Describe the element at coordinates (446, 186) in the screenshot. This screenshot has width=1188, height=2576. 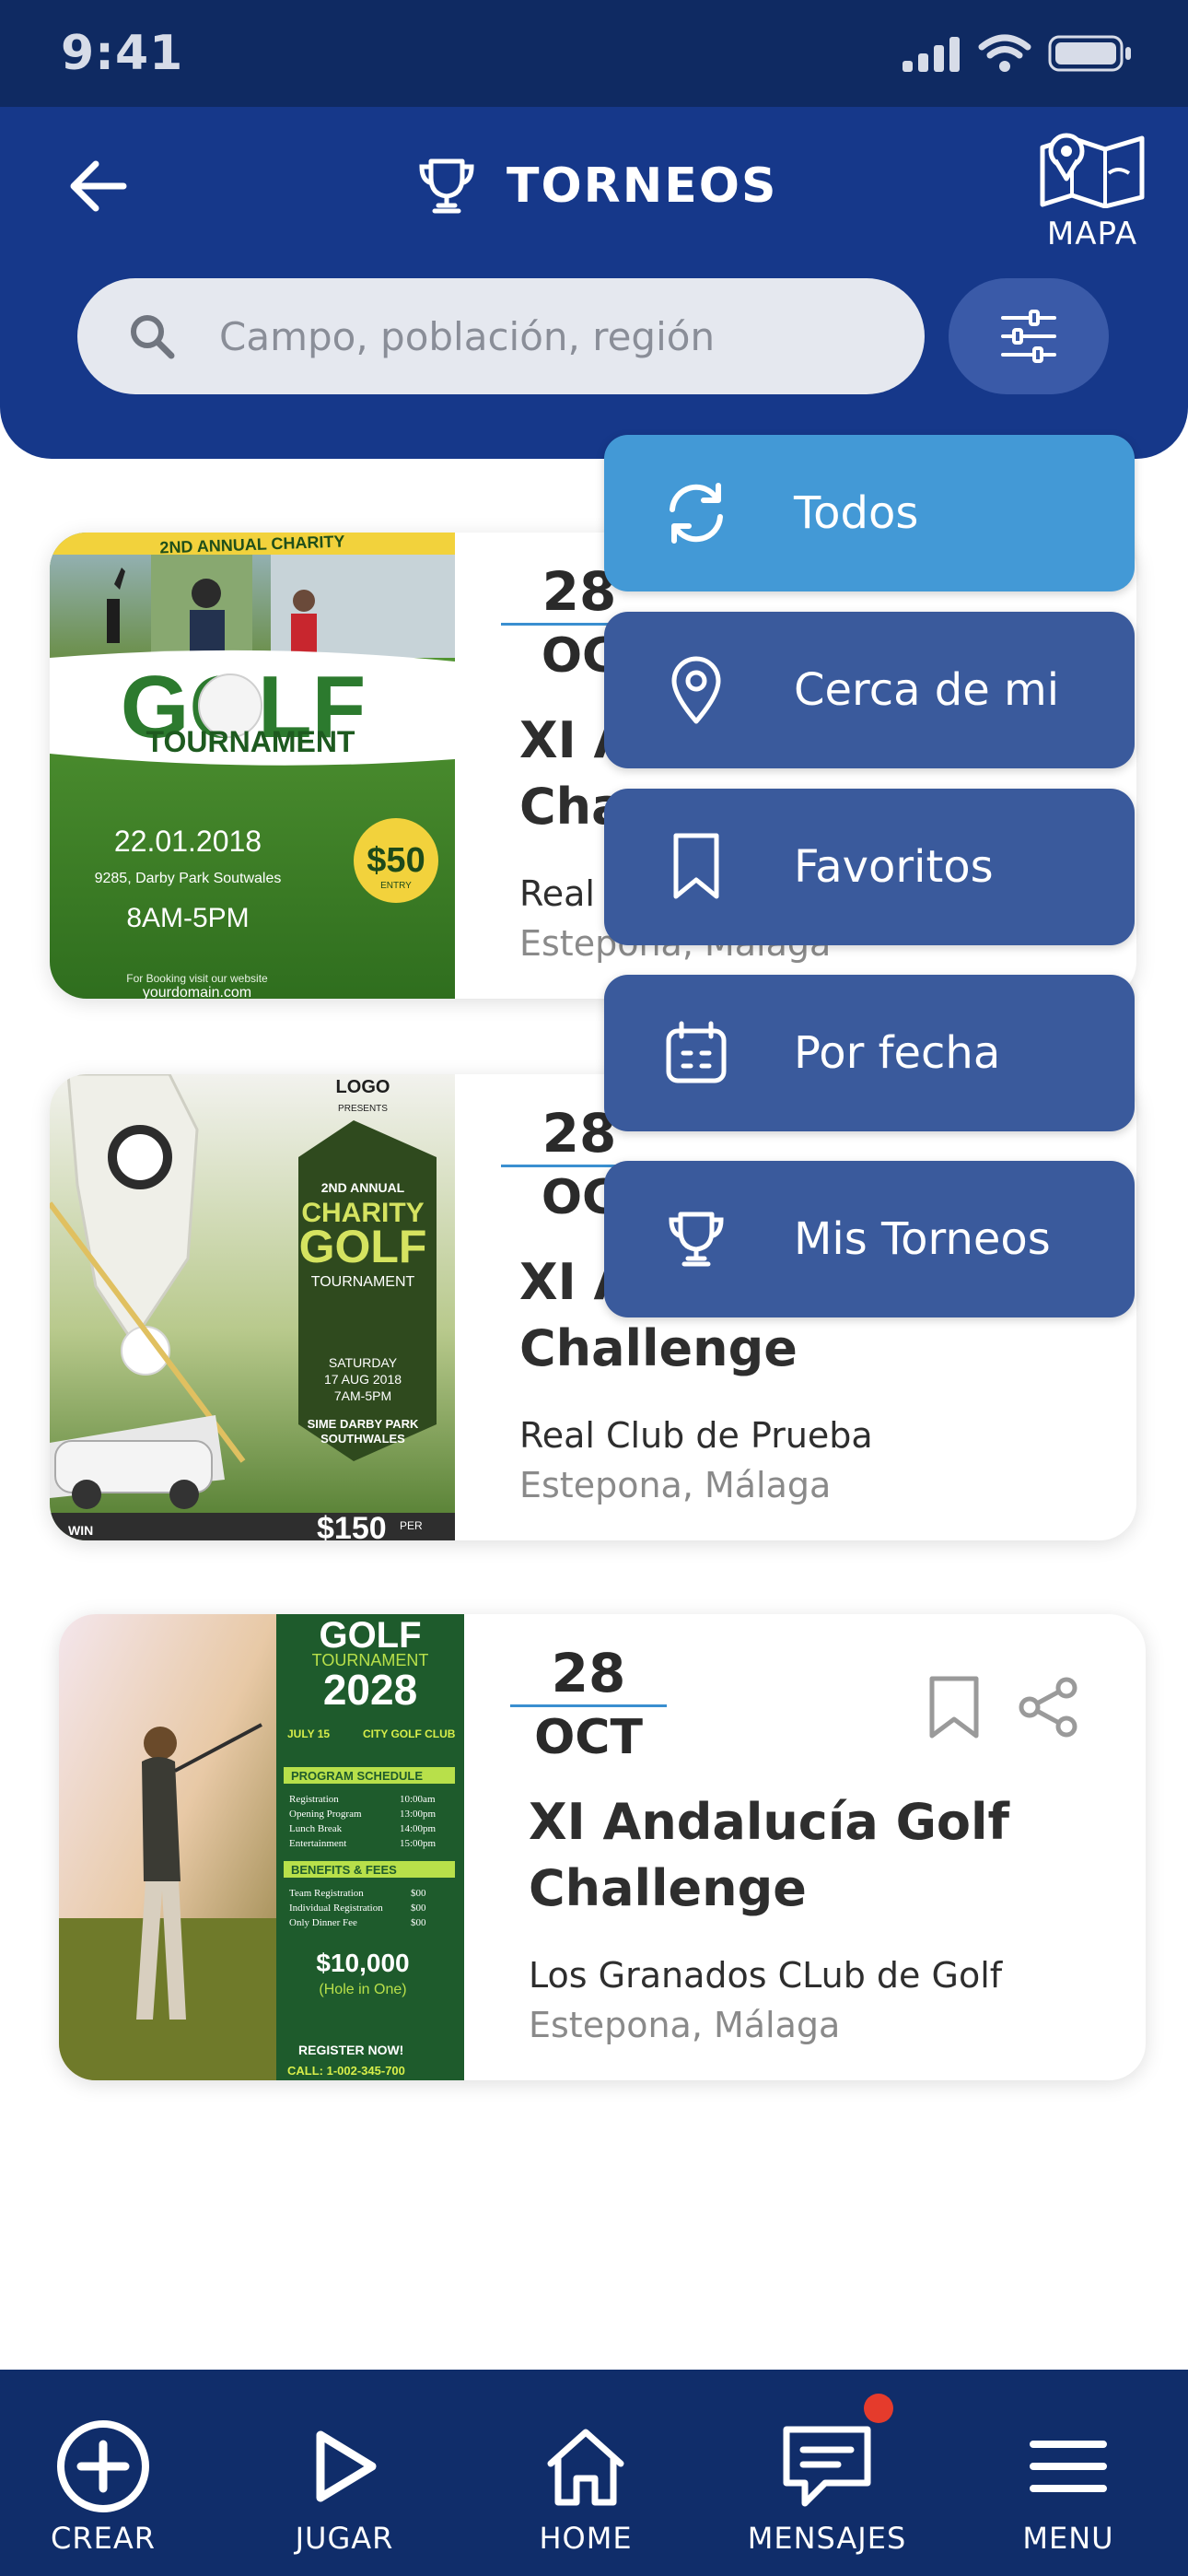
I see `trophy-icon` at that location.